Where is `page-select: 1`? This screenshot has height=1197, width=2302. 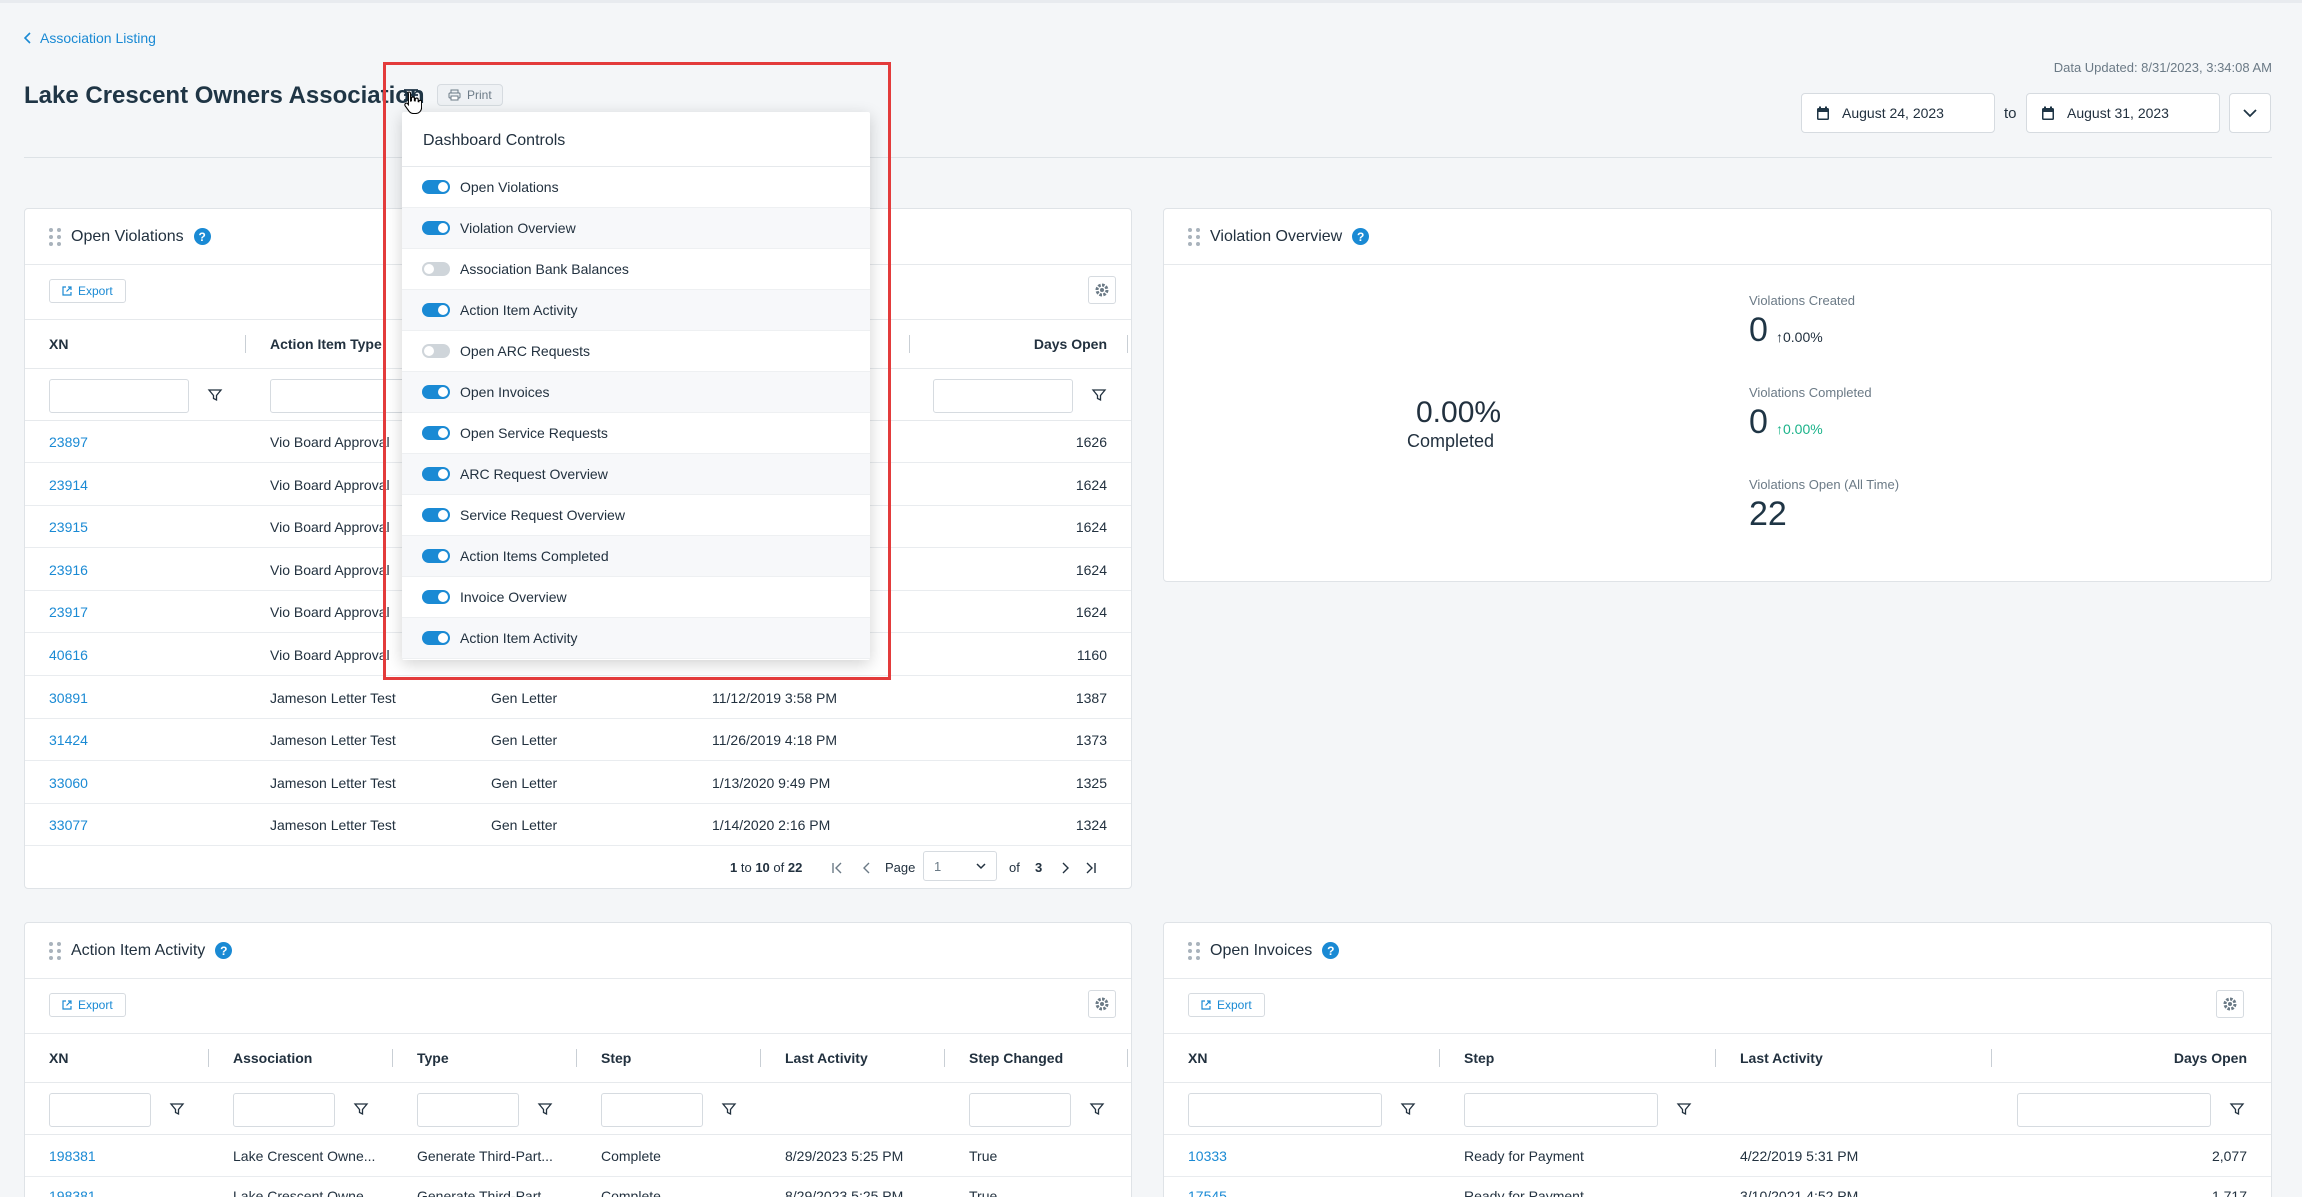
page-select: 1 is located at coordinates (960, 866).